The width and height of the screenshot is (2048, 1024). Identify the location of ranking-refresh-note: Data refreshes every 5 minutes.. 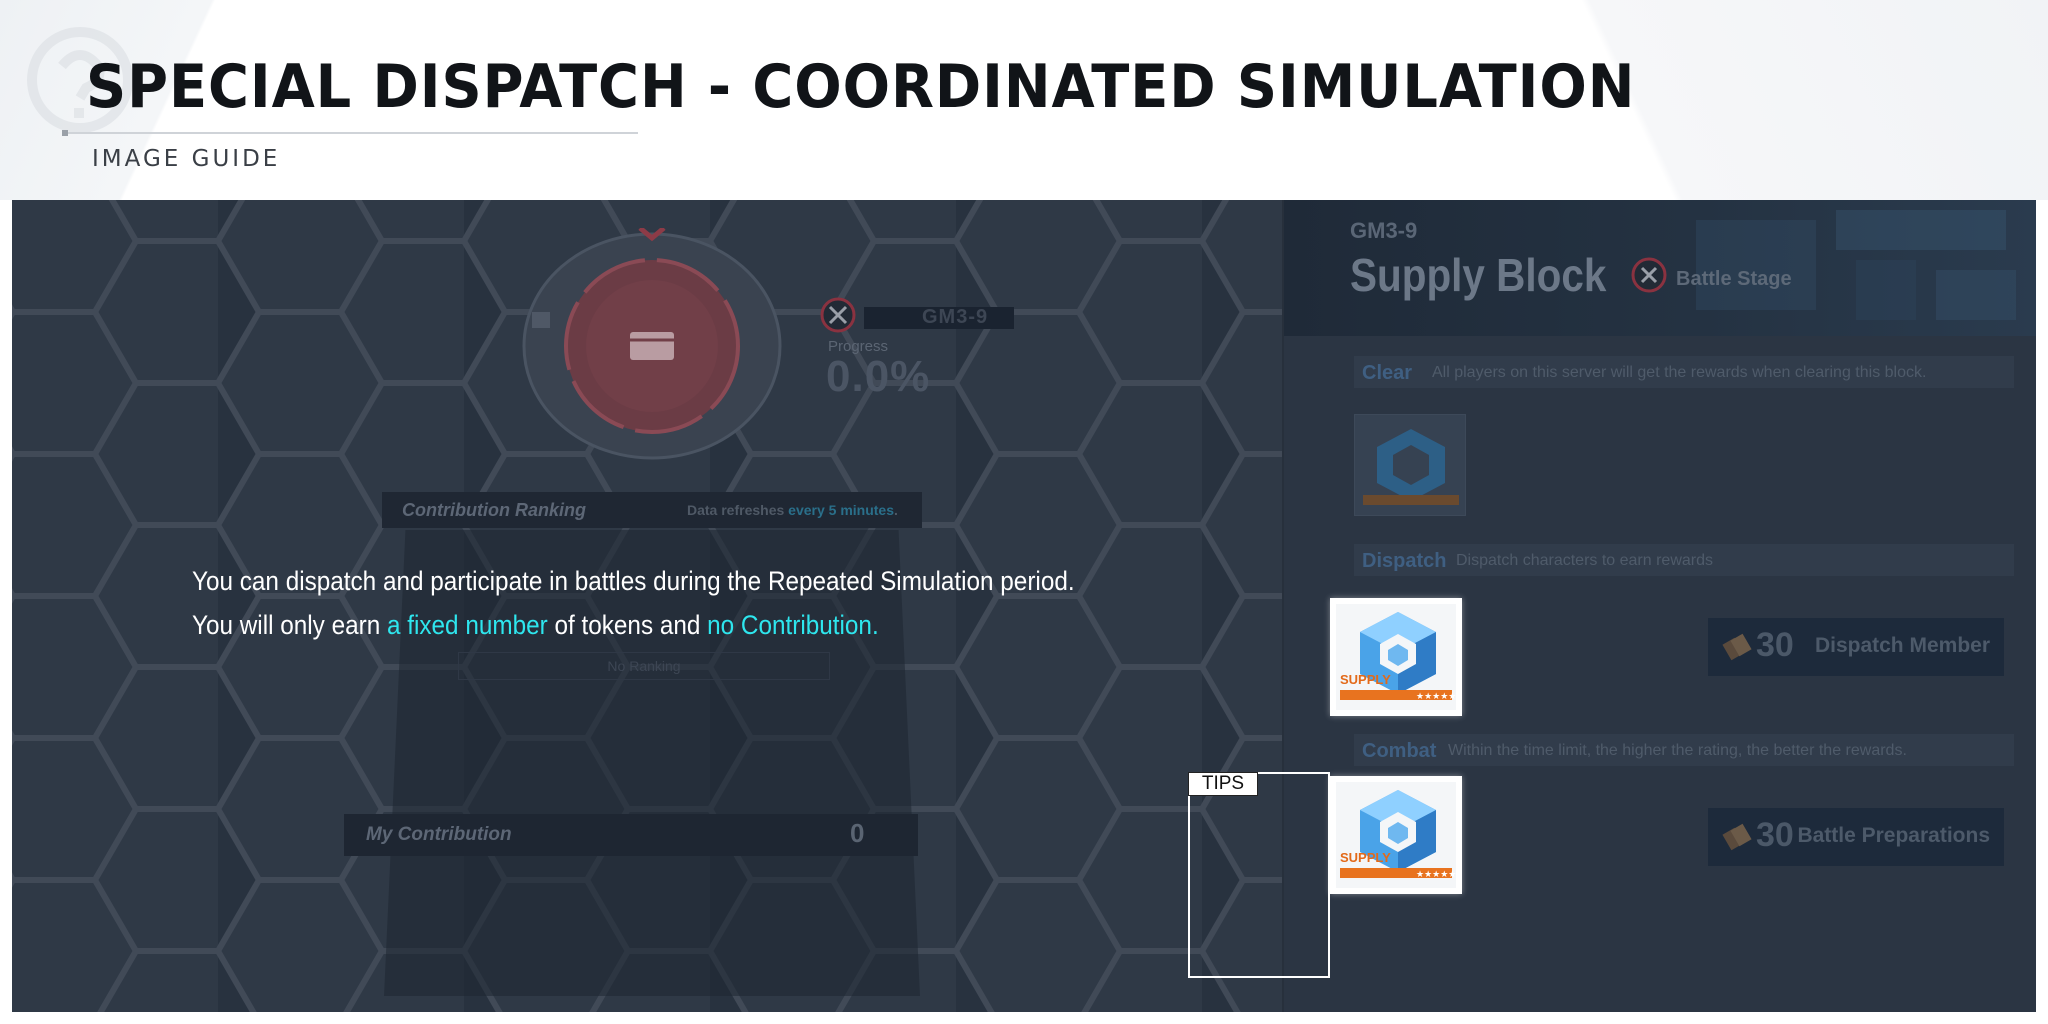
(792, 510).